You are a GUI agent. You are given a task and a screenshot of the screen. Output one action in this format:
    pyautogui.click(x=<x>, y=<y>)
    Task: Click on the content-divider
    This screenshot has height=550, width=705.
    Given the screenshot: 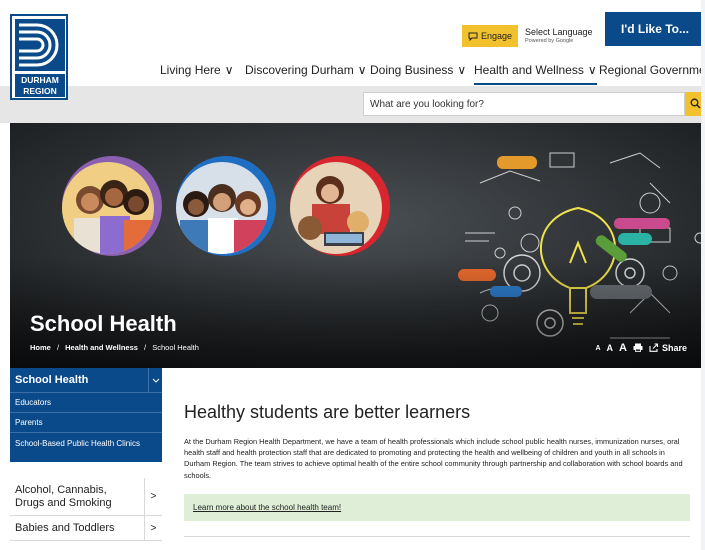 What is the action you would take?
    pyautogui.click(x=437, y=536)
    